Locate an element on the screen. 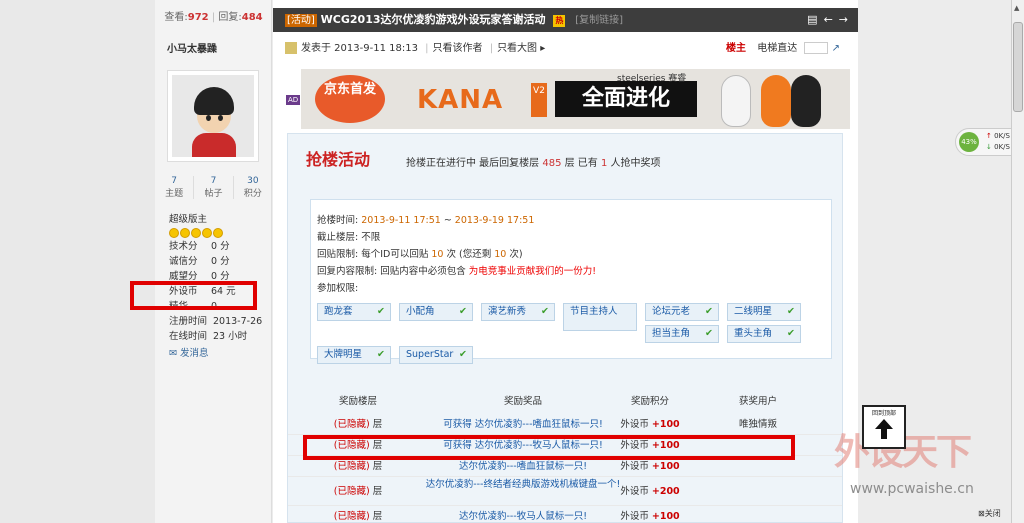  header-prize: 奖励奖品 is located at coordinates (522, 401).